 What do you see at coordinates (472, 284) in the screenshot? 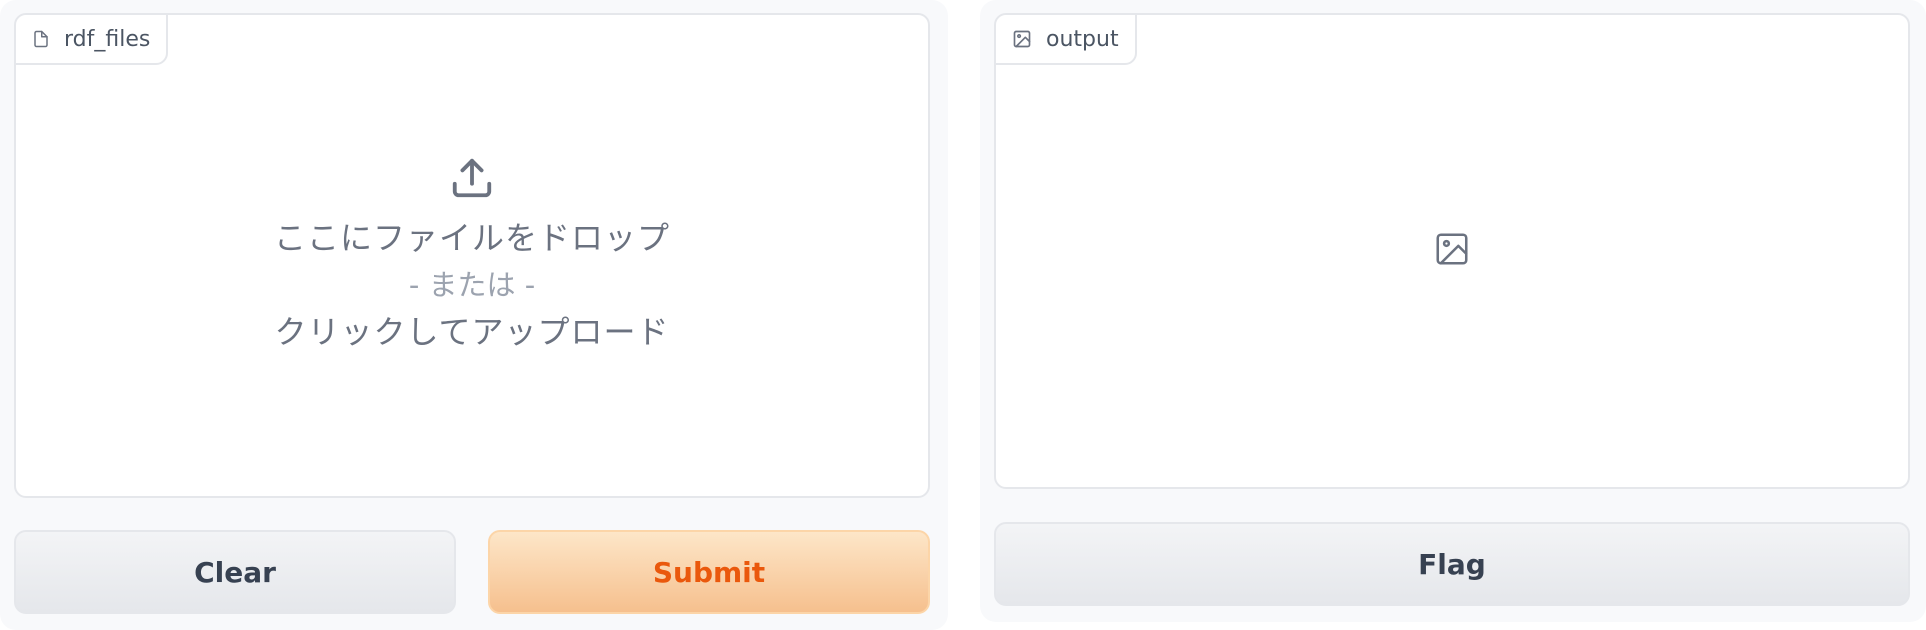
I see `or-separator-text: - または -` at bounding box center [472, 284].